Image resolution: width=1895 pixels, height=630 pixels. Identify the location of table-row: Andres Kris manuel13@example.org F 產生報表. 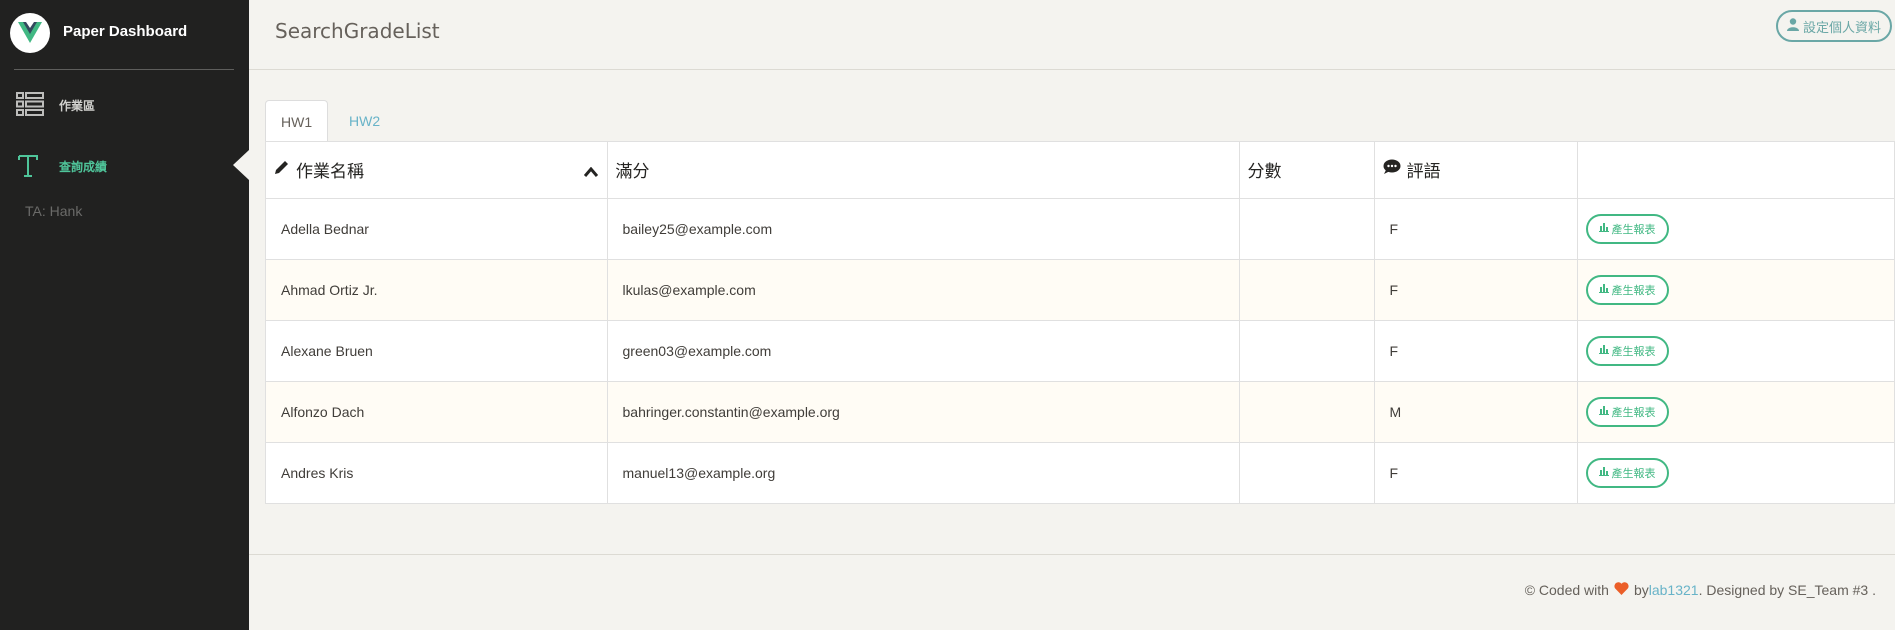
(1080, 472).